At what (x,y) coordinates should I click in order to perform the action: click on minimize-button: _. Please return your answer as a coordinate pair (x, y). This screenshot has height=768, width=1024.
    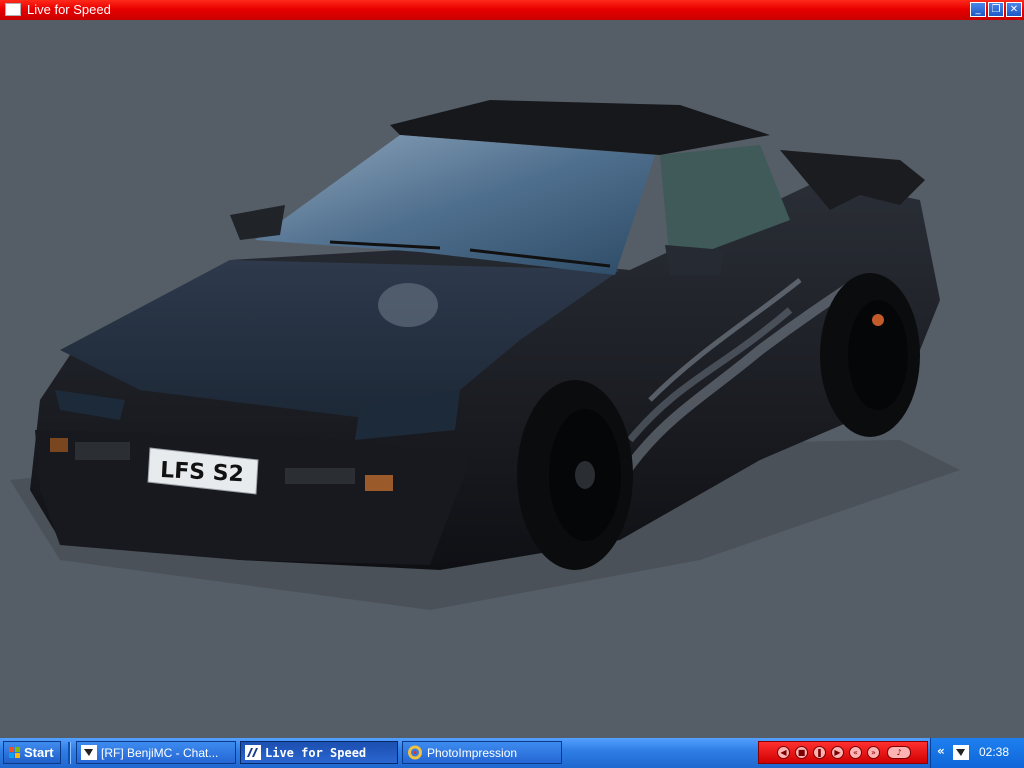
    Looking at the image, I should click on (978, 9).